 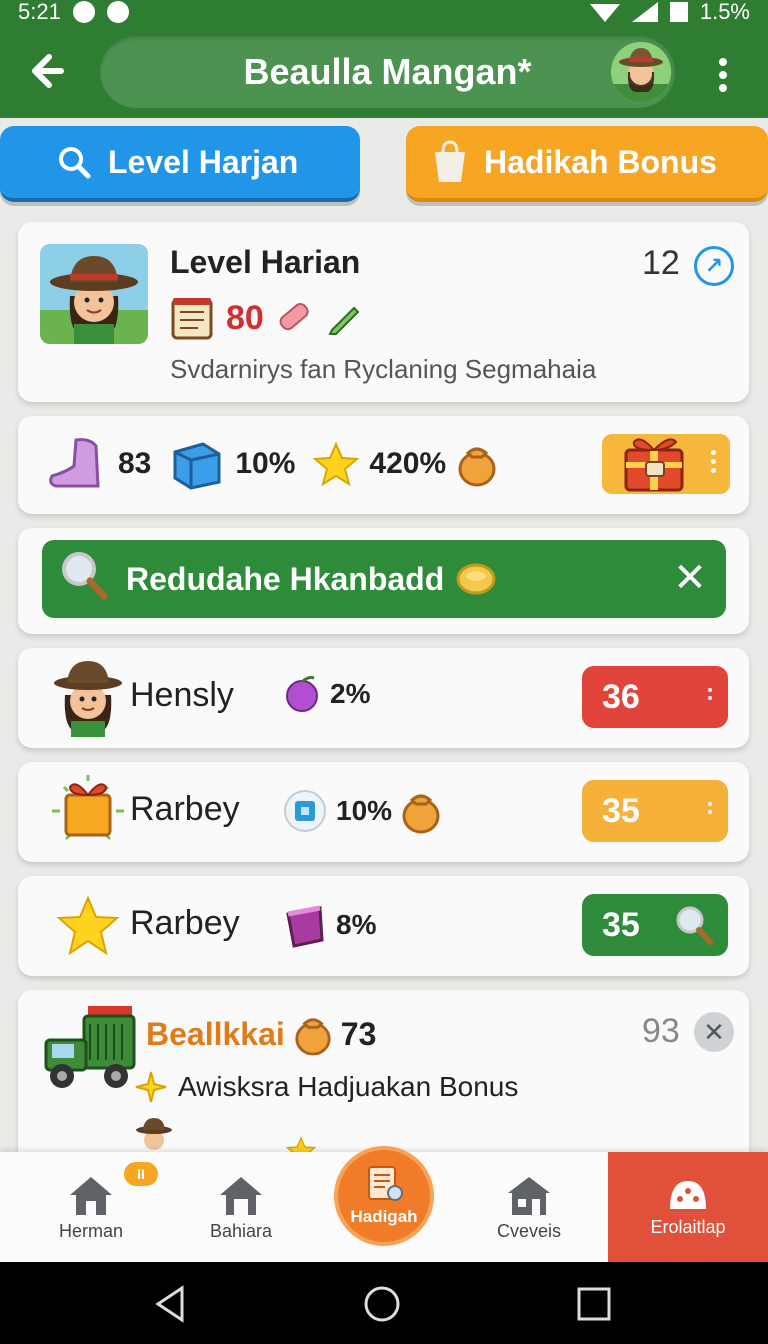 What do you see at coordinates (383, 369) in the screenshot?
I see `card-subtitle: Svdarnirys fan Ryclaning Segmahaia` at bounding box center [383, 369].